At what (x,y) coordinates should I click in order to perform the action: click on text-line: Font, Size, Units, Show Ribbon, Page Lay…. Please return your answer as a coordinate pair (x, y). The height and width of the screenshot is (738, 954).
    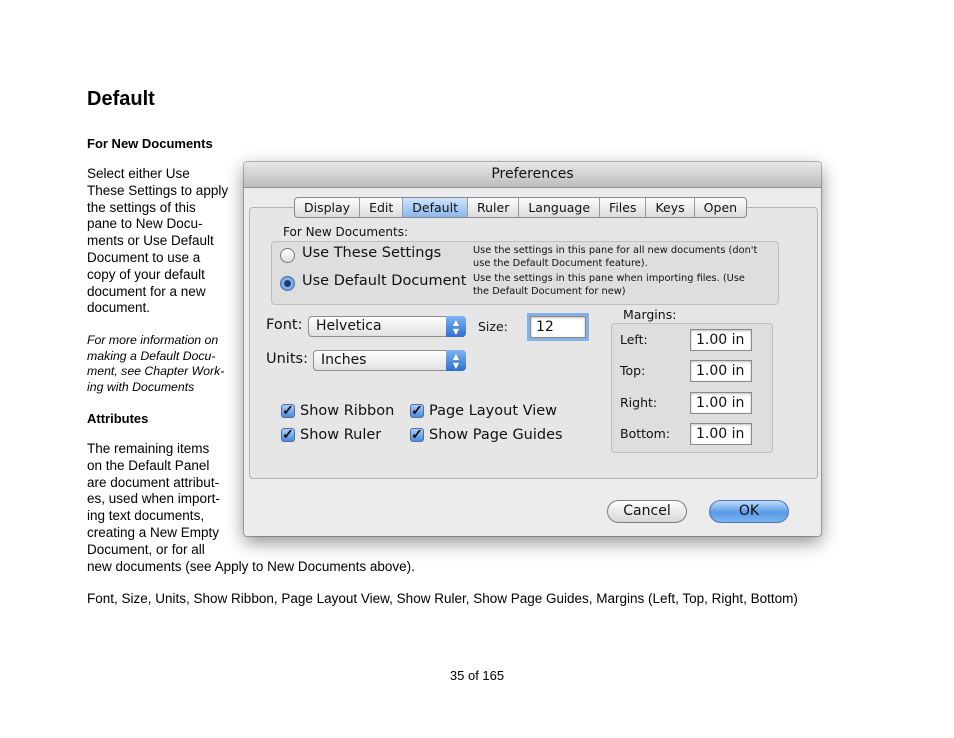
    Looking at the image, I should click on (442, 598).